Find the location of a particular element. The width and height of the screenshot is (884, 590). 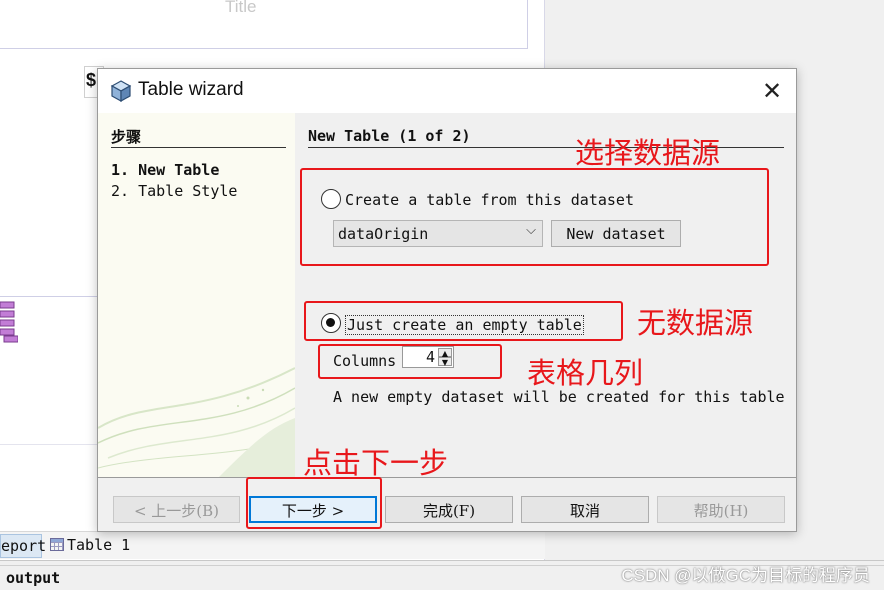

editor-tabs: eport Table 1 is located at coordinates (272, 545).